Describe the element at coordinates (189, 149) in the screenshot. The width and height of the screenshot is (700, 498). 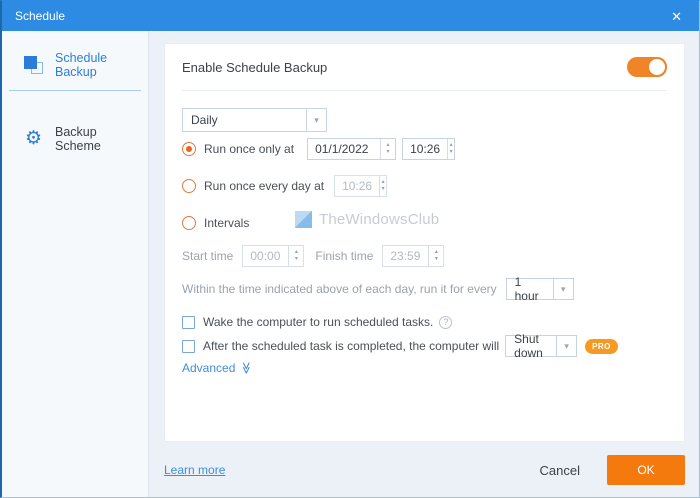
I see `radio-run-once` at that location.